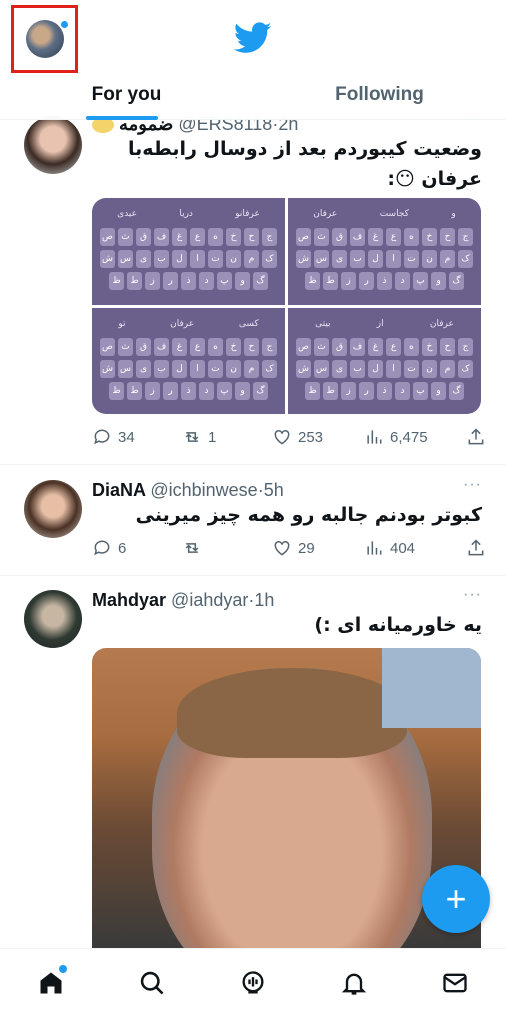 This screenshot has height=1024, width=506. What do you see at coordinates (282, 548) in the screenshot?
I see `heart-icon` at bounding box center [282, 548].